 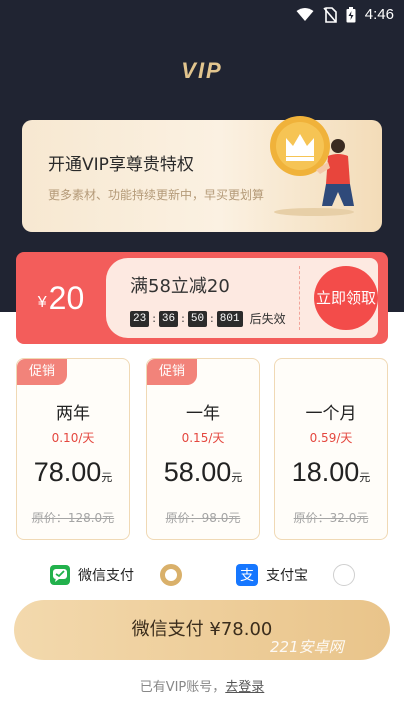 I want to click on plan-card-two-years: 促销 两年 0.10/天 78.00元 原价：128.0元, so click(x=73, y=449).